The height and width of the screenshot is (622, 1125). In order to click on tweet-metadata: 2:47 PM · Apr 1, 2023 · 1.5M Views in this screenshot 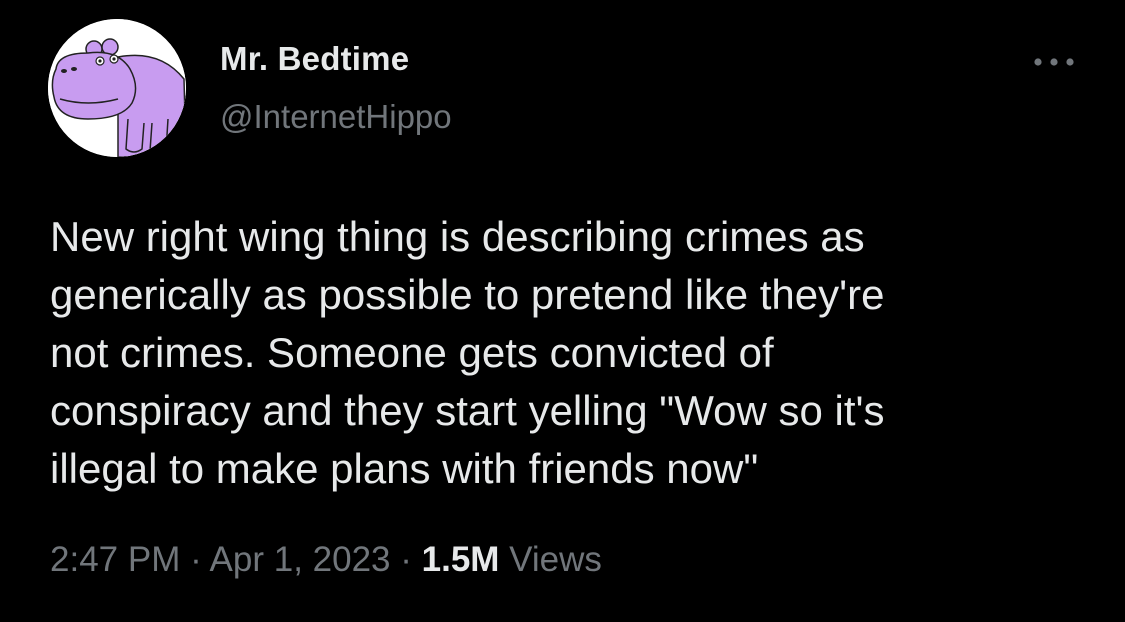, I will do `click(326, 560)`.